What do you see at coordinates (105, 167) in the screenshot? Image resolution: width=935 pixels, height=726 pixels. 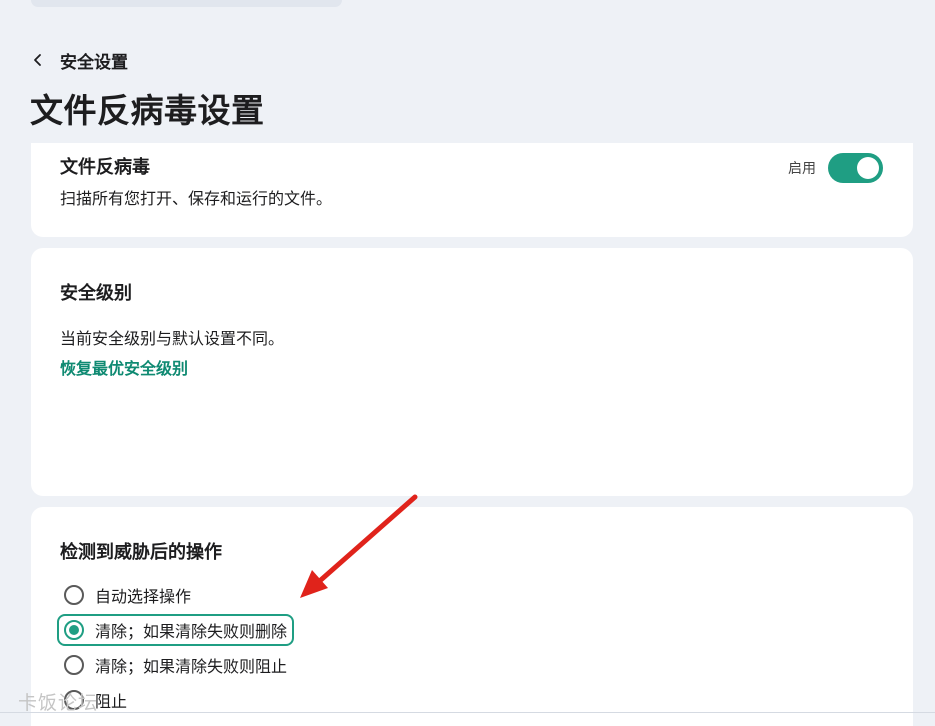 I see `file-antivirus-title: 文件反病毒` at bounding box center [105, 167].